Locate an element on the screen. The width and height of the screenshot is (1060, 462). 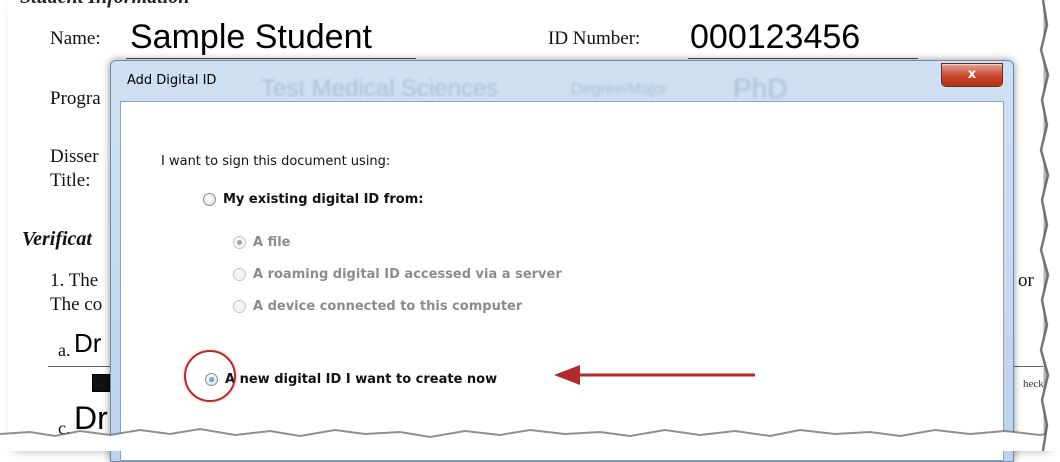
line-c-label: c. is located at coordinates (64, 428).